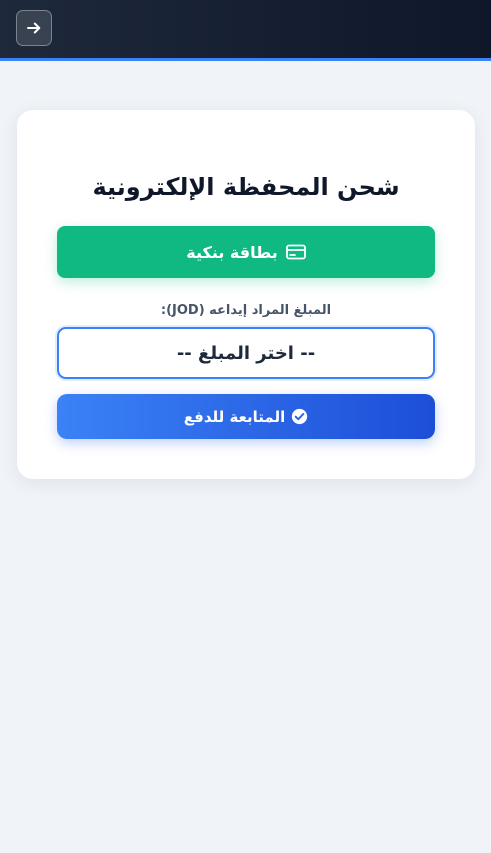 The width and height of the screenshot is (491, 853). I want to click on bank-card-button: بطاقة بنكية, so click(246, 252).